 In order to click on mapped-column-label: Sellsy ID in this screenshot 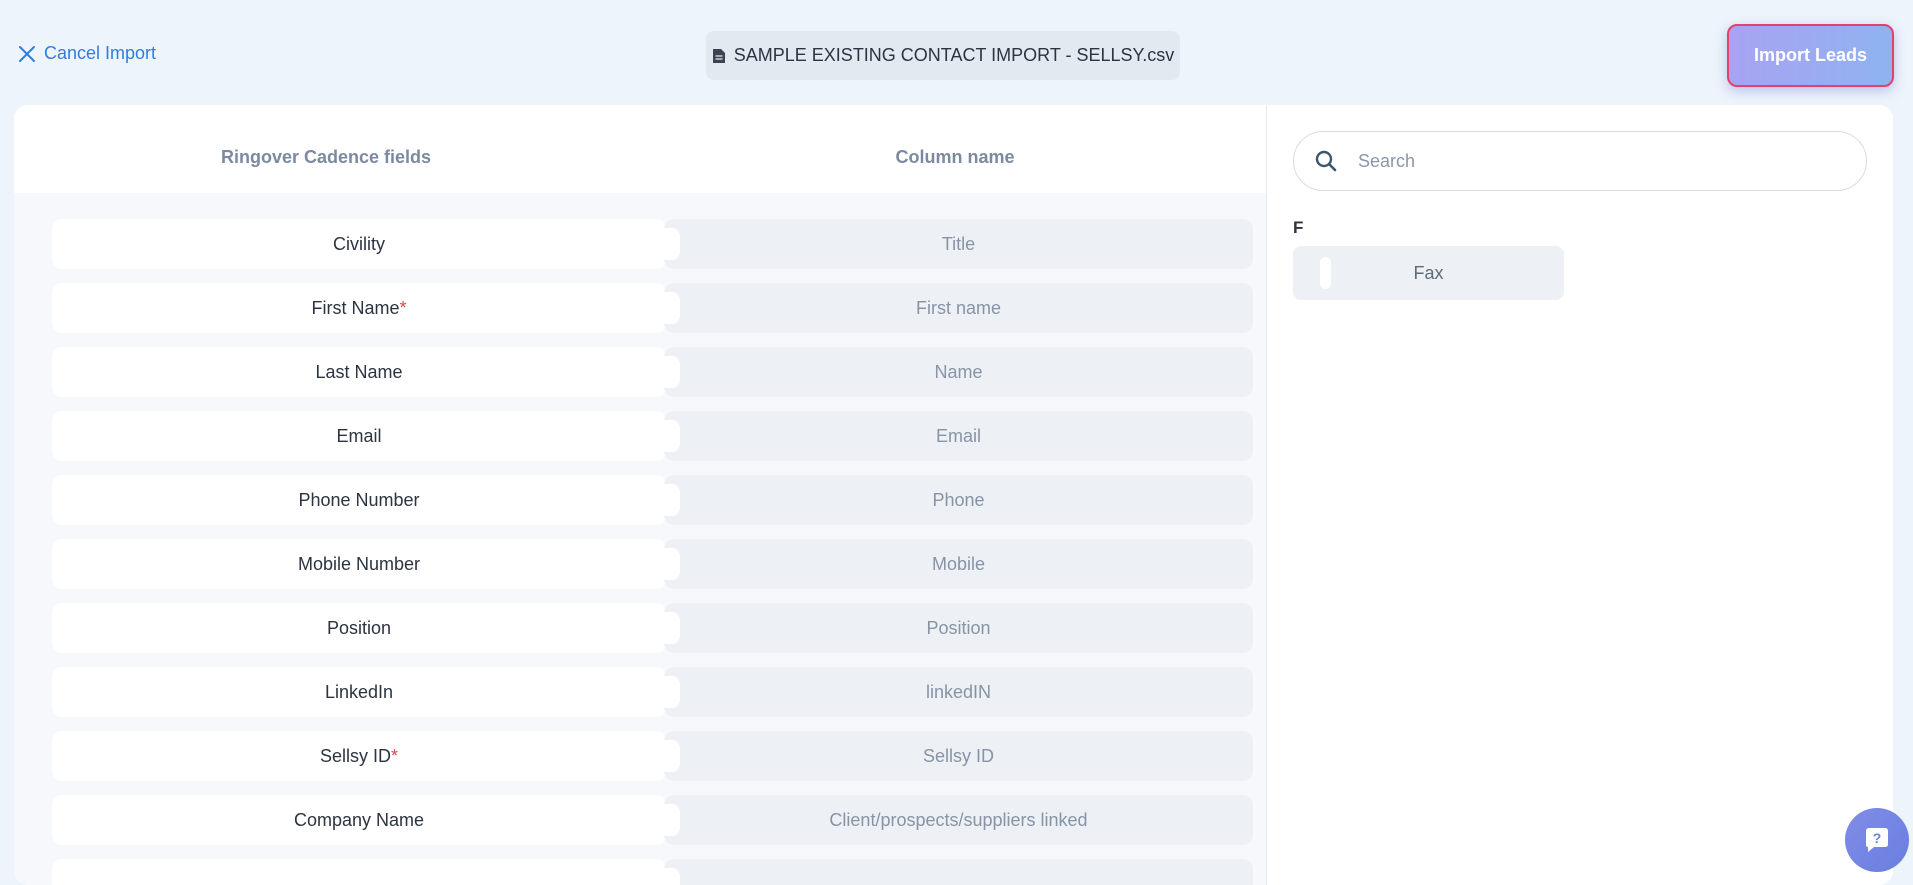, I will do `click(958, 755)`.